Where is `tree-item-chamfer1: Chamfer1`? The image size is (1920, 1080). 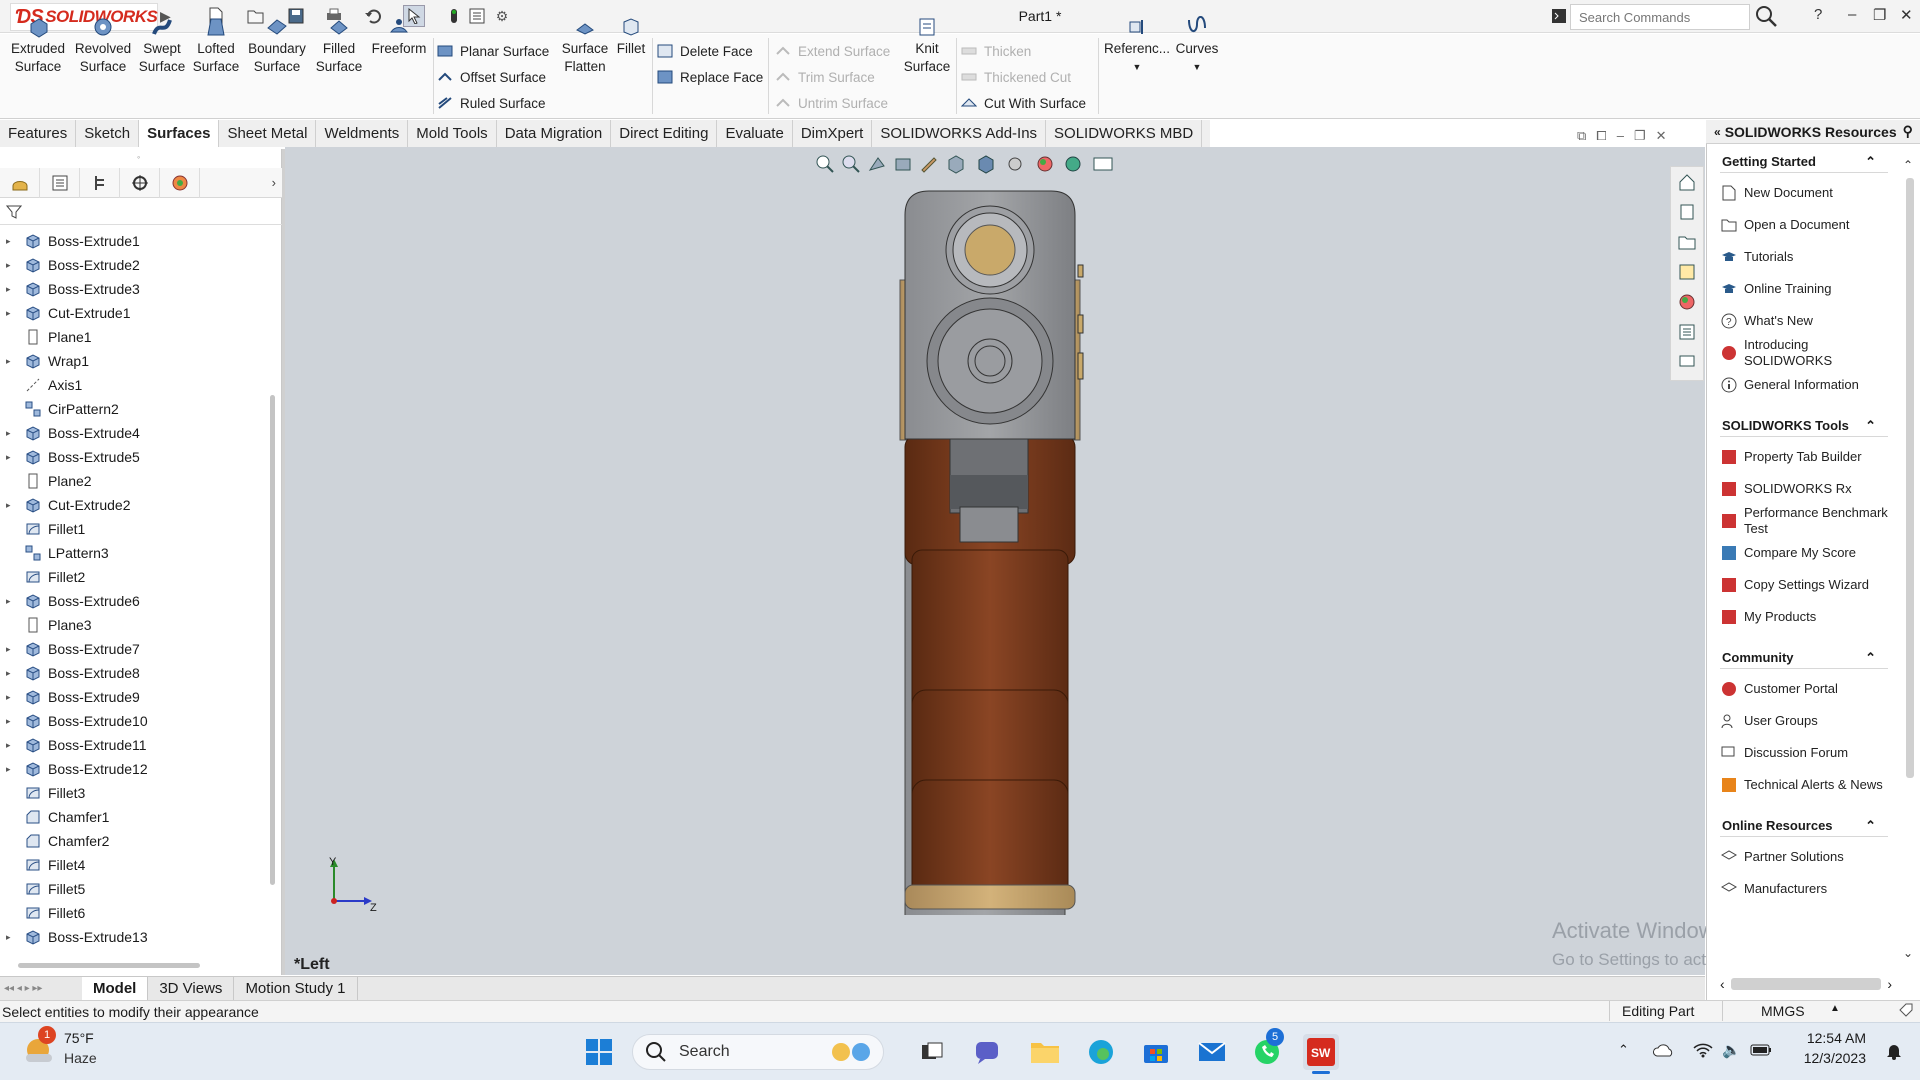
tree-item-chamfer1: Chamfer1 is located at coordinates (134, 817).